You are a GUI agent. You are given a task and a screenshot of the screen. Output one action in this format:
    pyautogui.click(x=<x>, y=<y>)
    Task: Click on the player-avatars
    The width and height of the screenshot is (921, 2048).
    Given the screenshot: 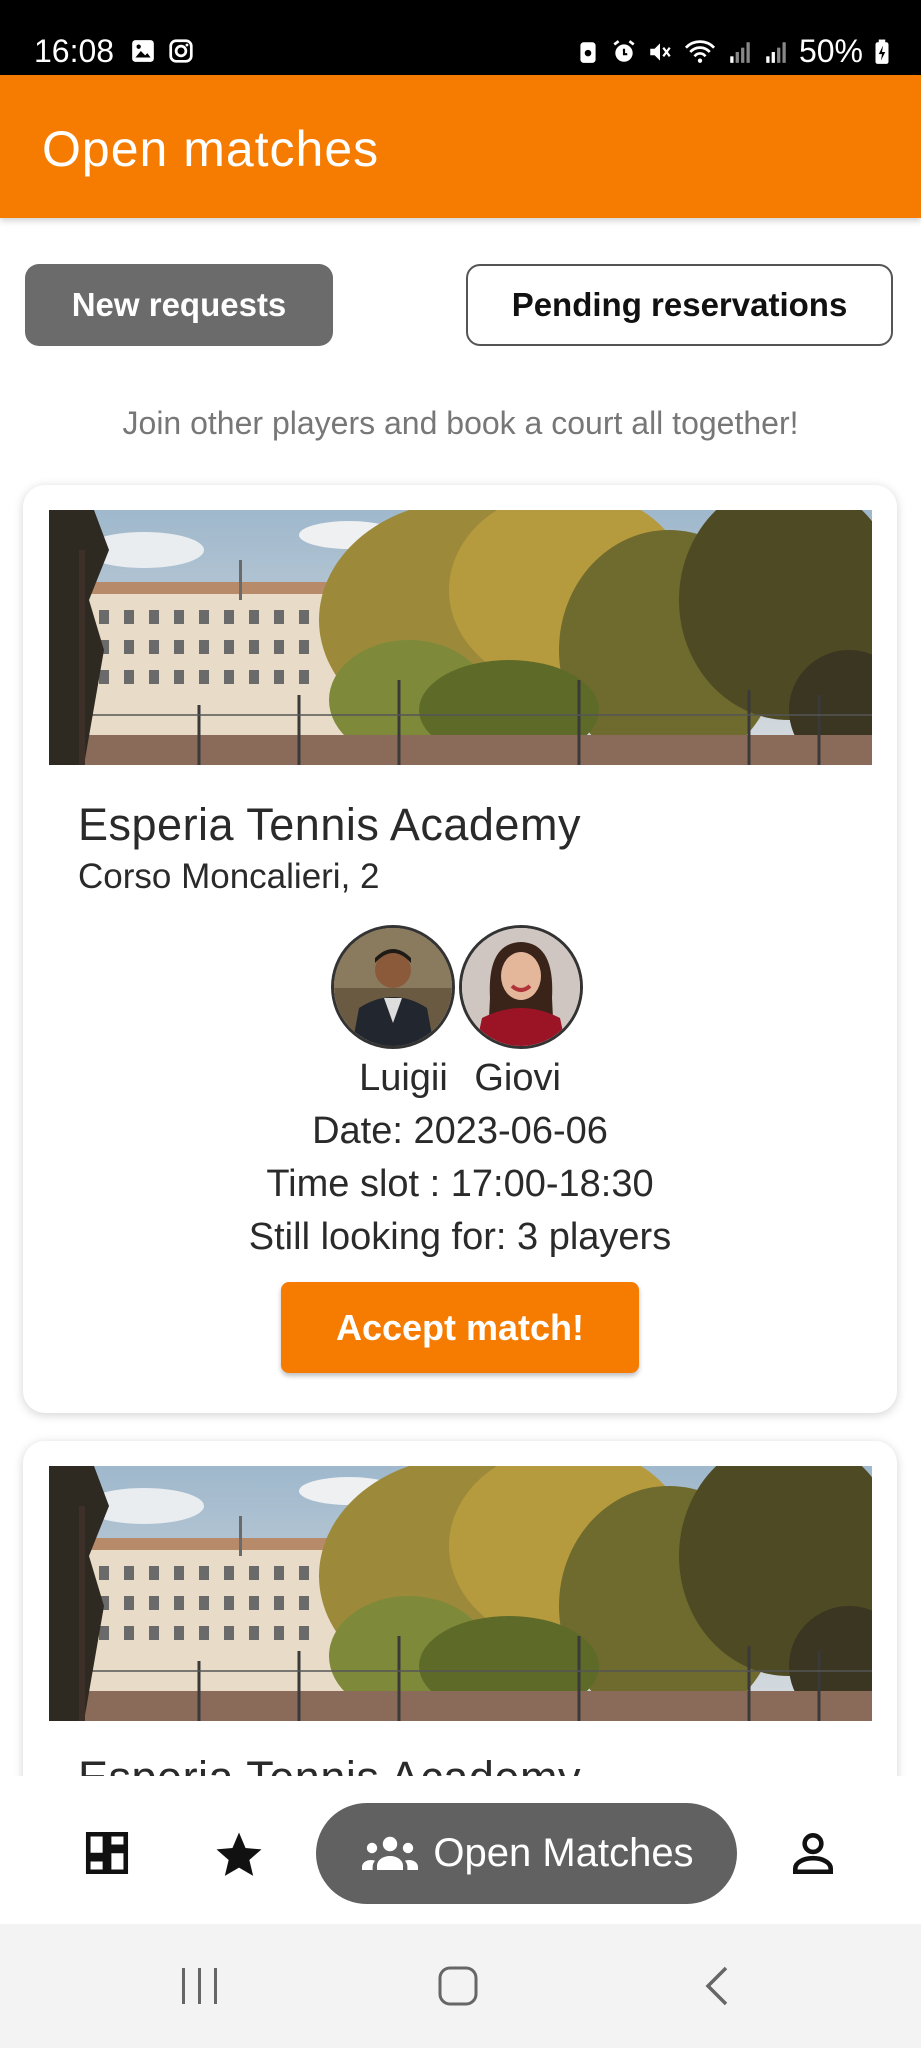 What is the action you would take?
    pyautogui.click(x=461, y=990)
    